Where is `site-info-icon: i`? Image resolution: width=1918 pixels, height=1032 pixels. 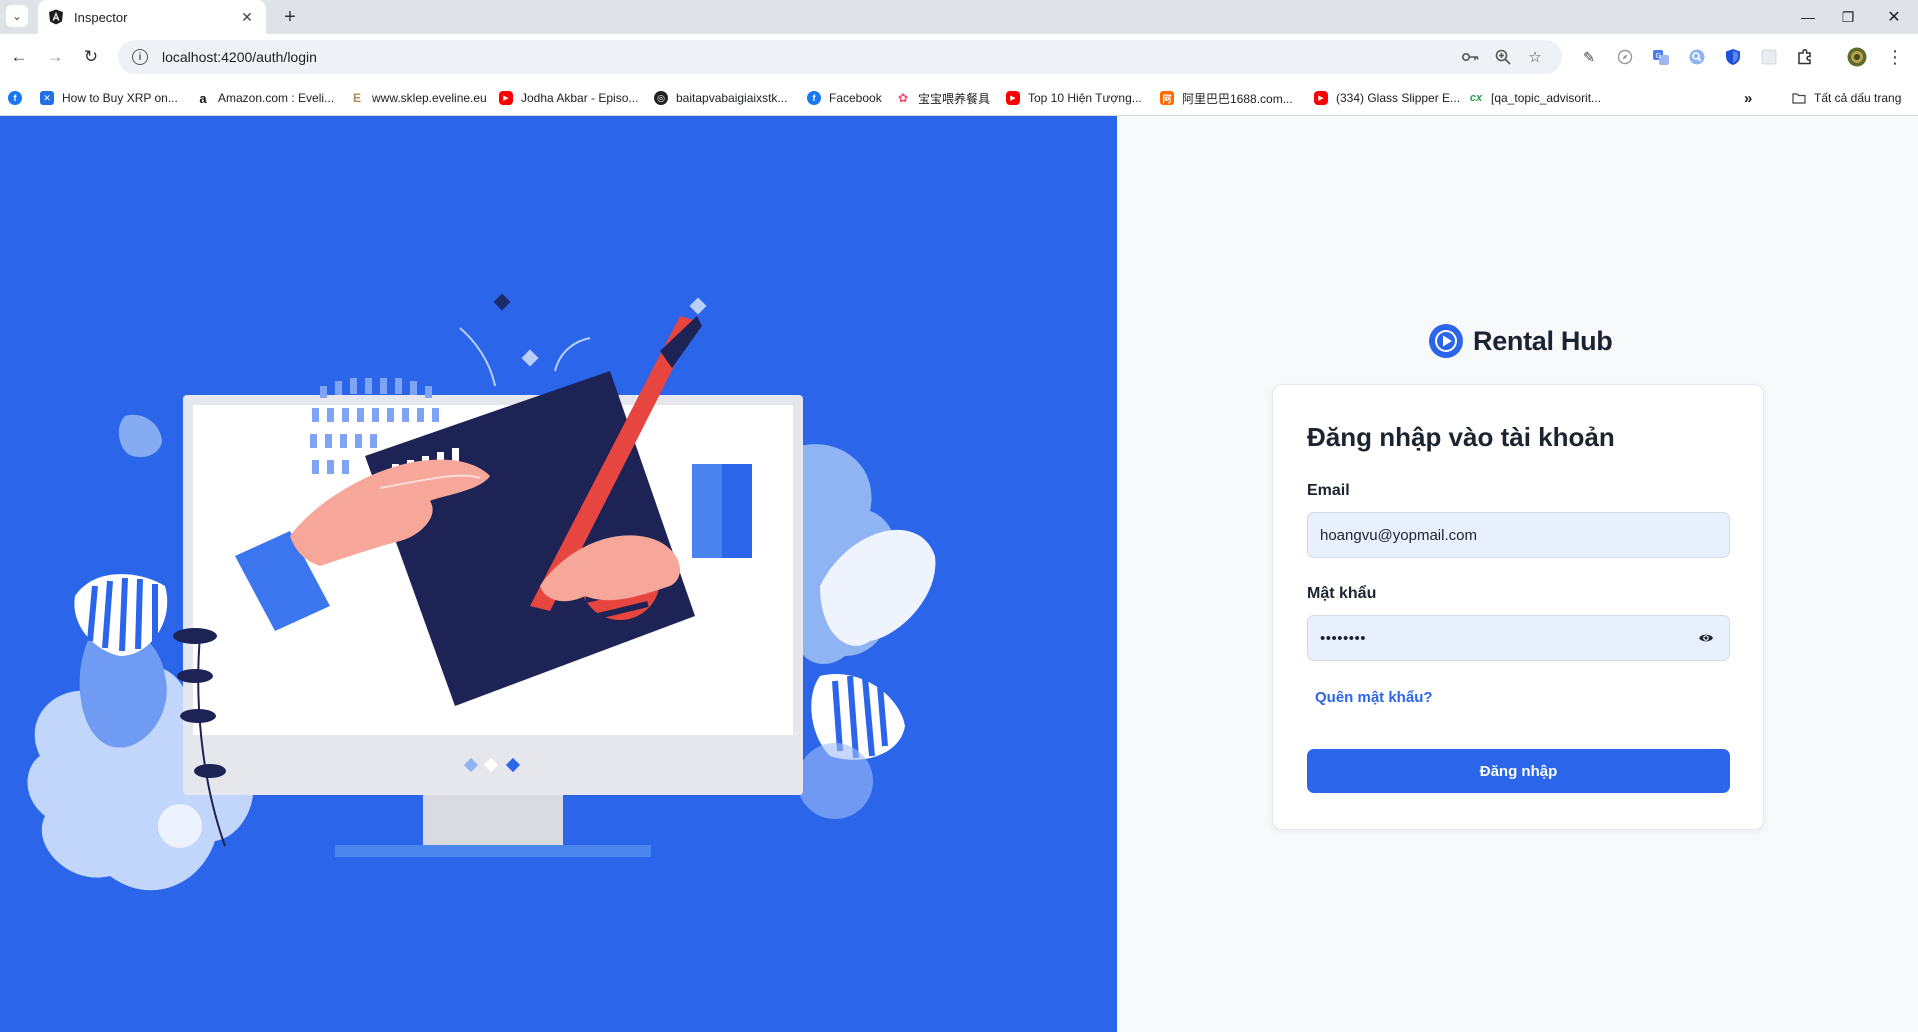 site-info-icon: i is located at coordinates (140, 57).